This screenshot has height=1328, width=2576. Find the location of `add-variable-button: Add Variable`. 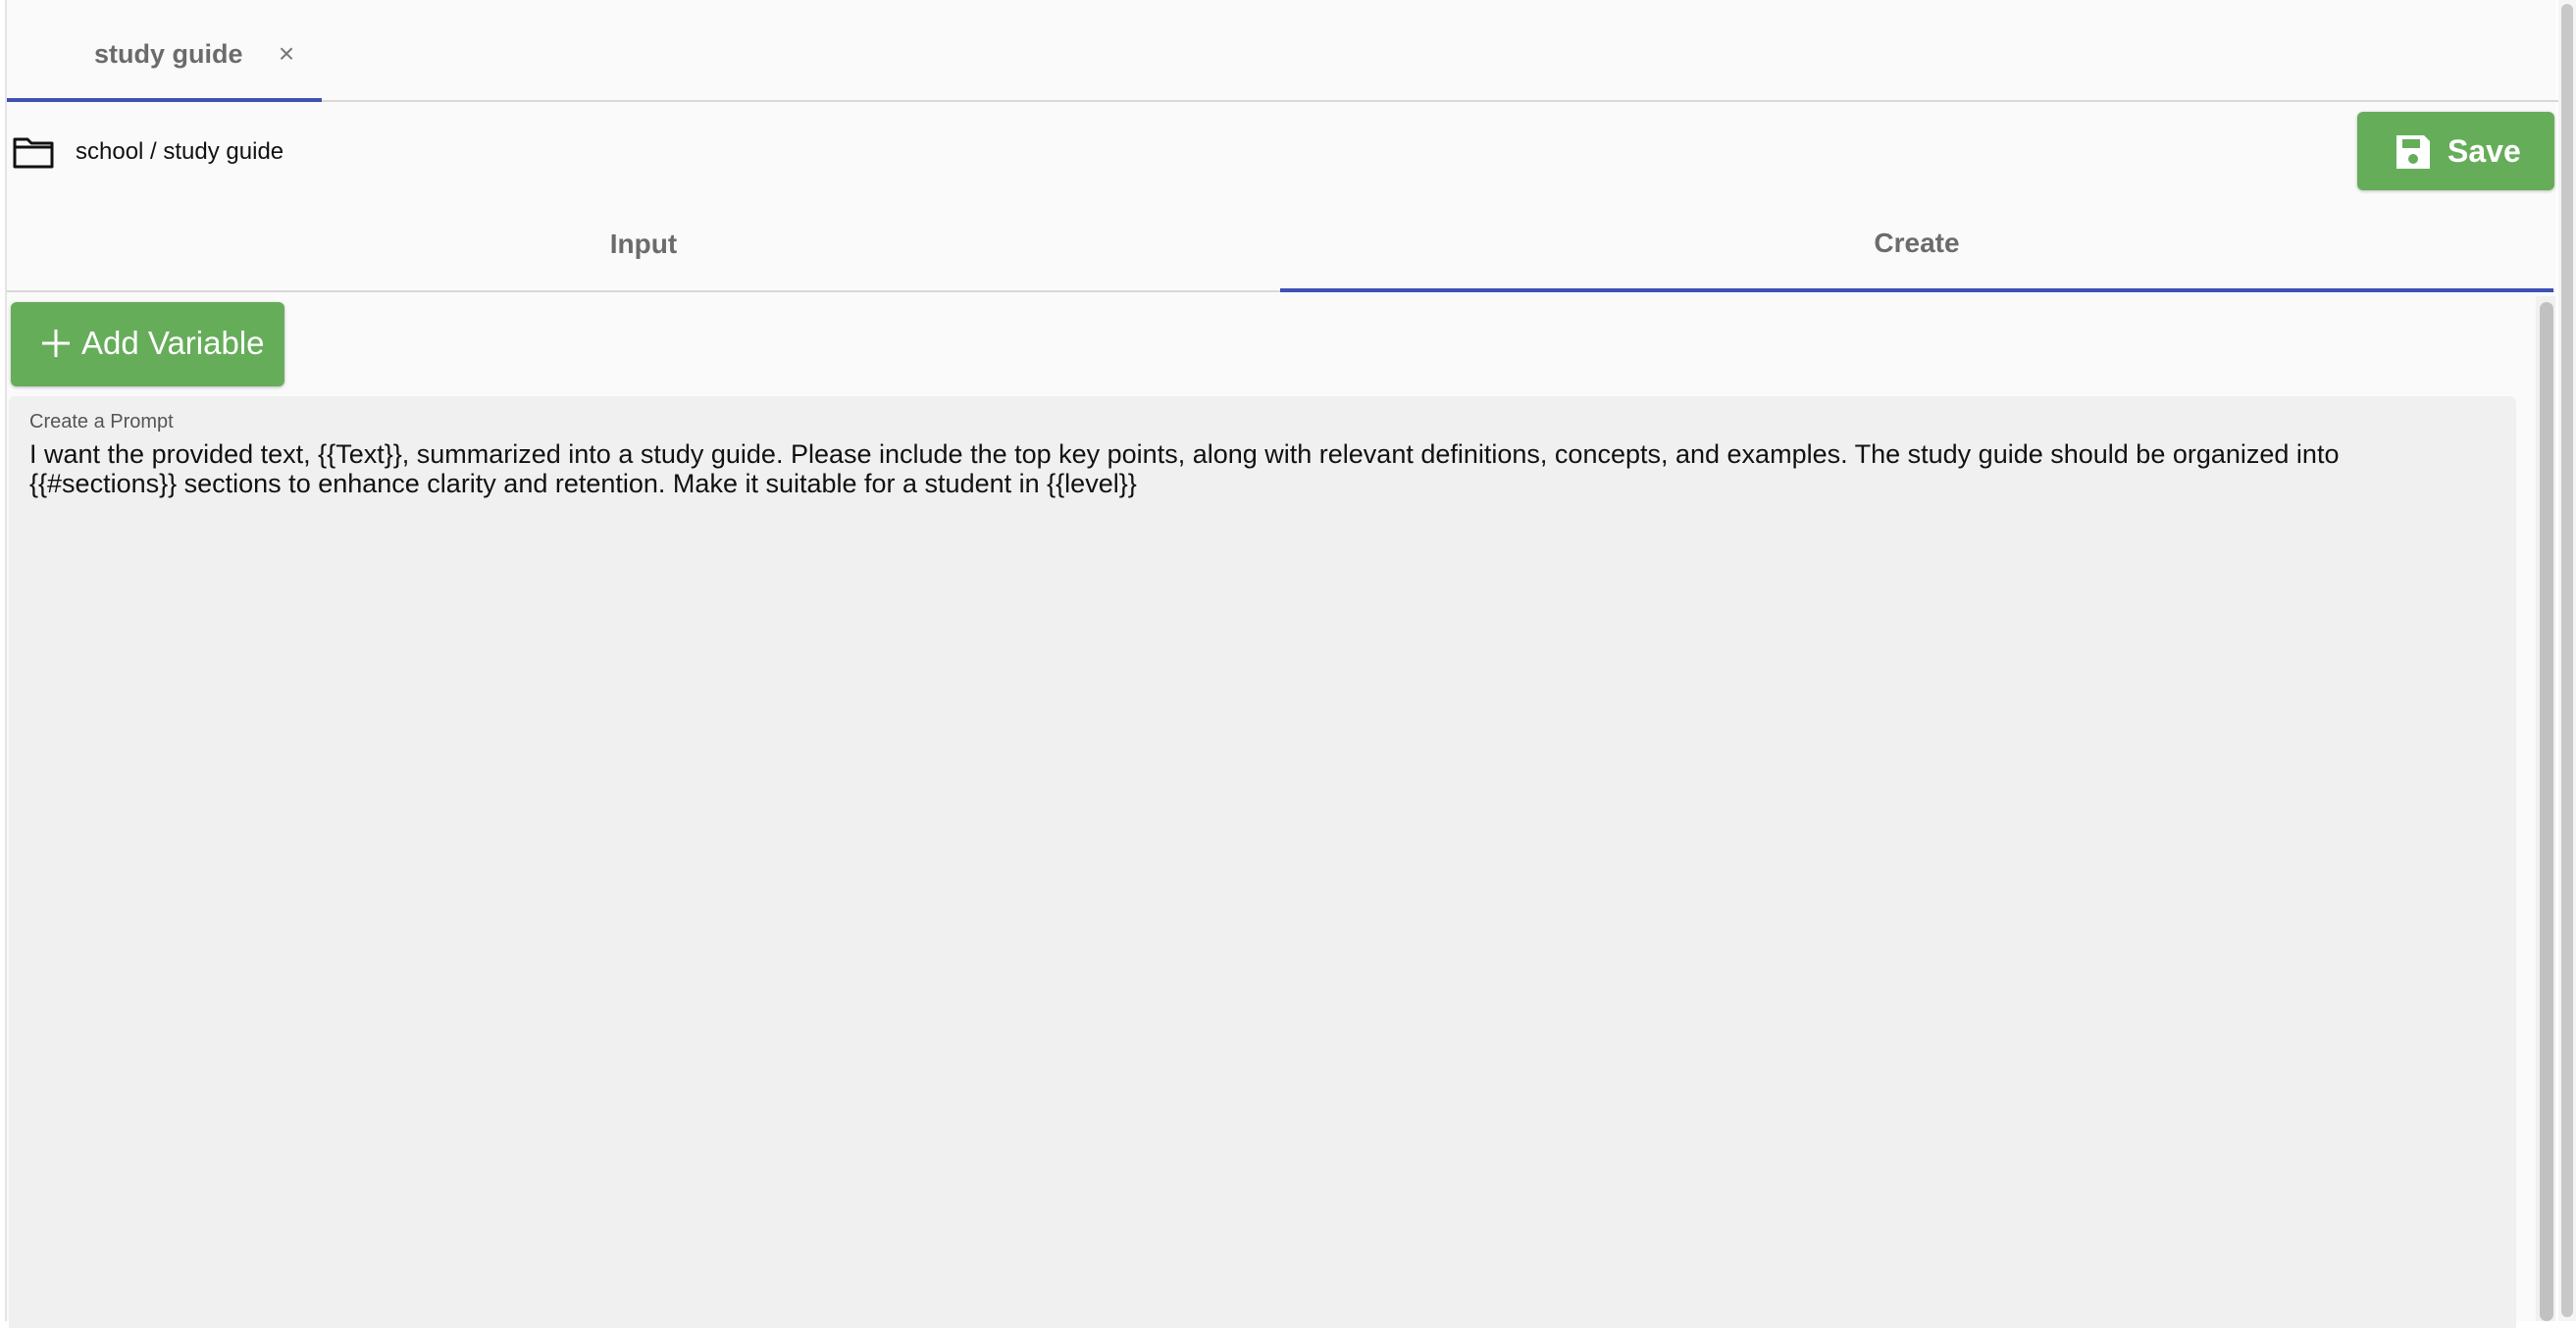

add-variable-button: Add Variable is located at coordinates (147, 344).